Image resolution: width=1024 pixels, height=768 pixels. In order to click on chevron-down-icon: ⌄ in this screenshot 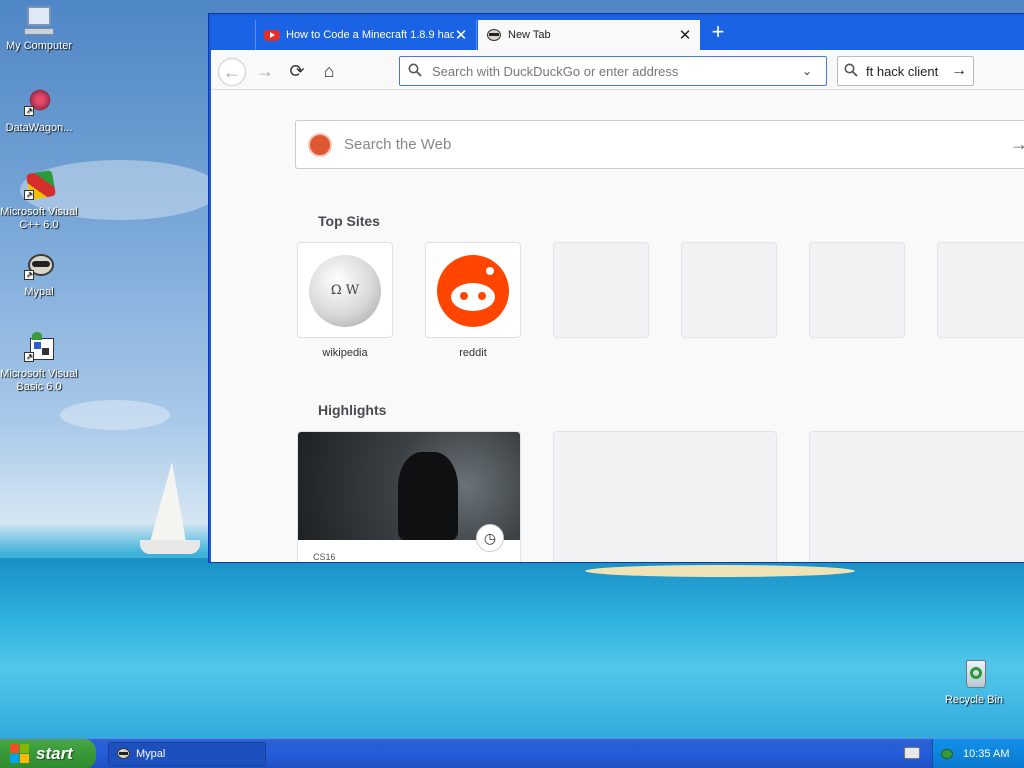, I will do `click(810, 71)`.